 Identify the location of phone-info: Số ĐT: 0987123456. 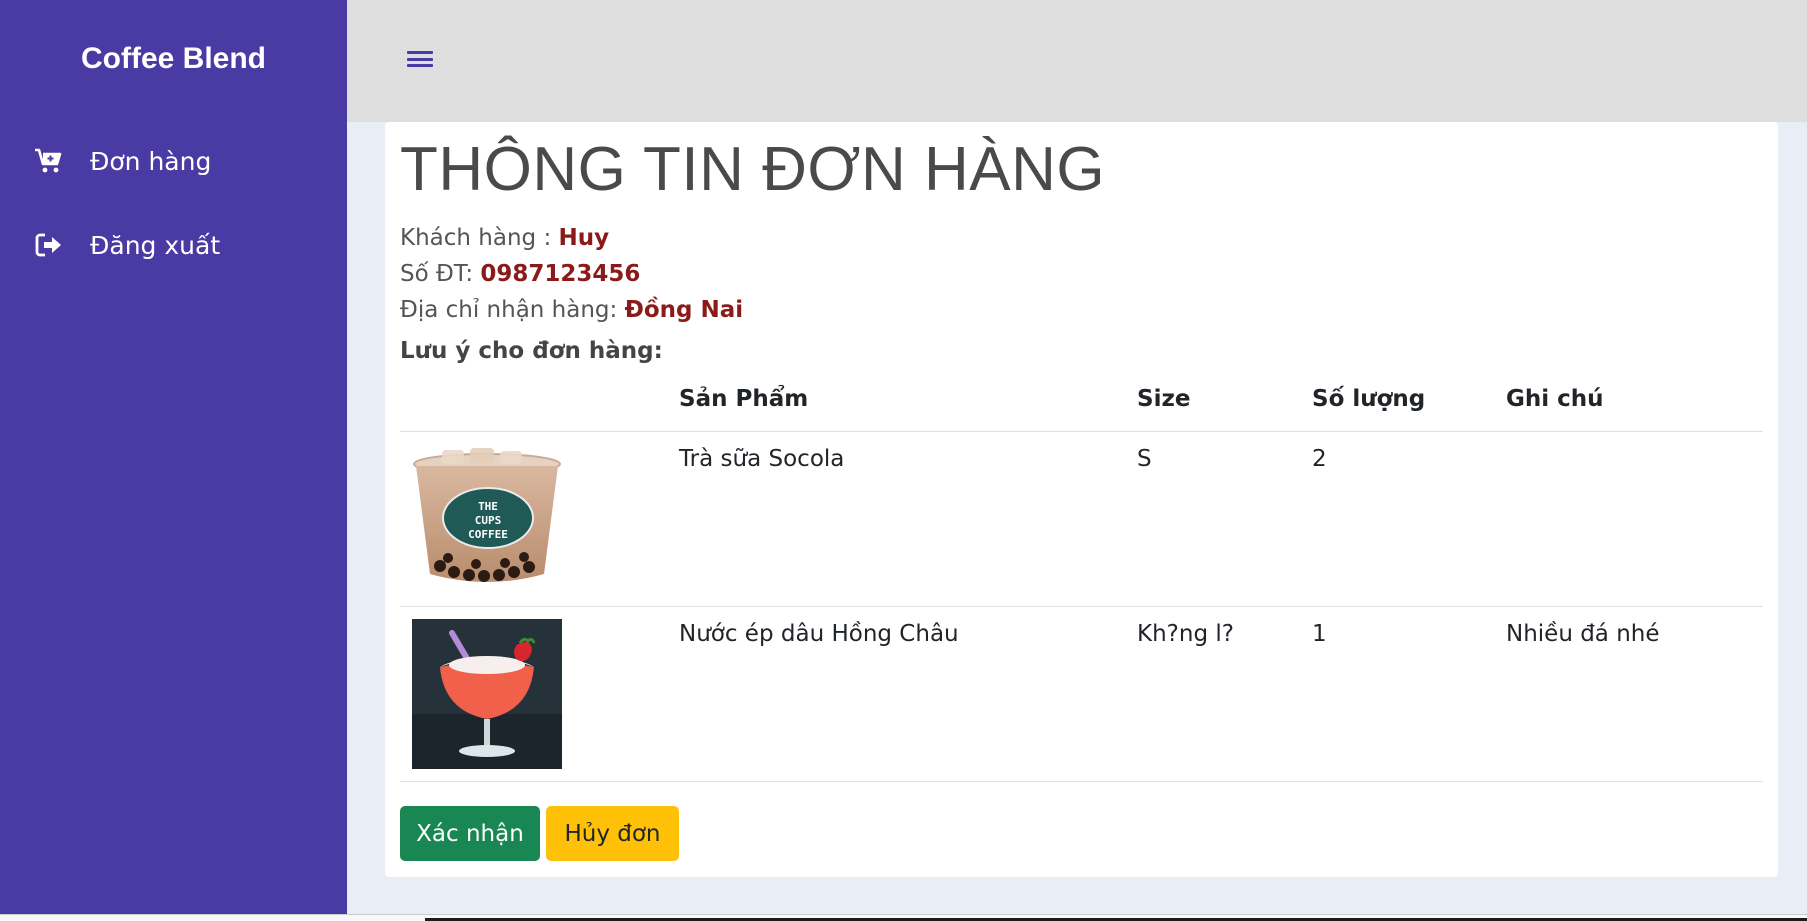
(520, 274).